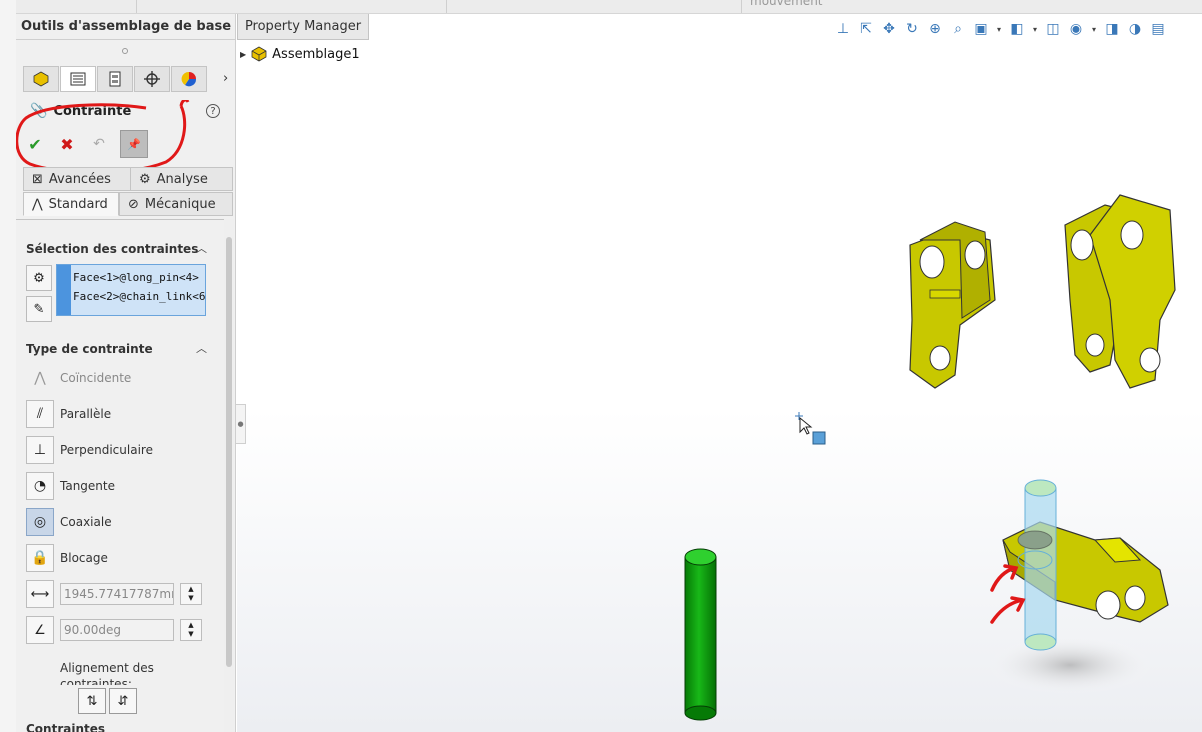  What do you see at coordinates (243, 54) in the screenshot?
I see `expand-arrow-icon: ▶` at bounding box center [243, 54].